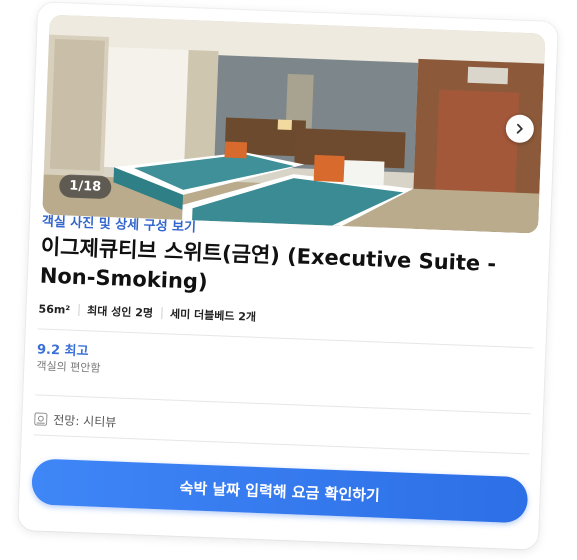 This screenshot has width=577, height=560. Describe the element at coordinates (519, 128) in the screenshot. I see `chevron-right-icon` at that location.